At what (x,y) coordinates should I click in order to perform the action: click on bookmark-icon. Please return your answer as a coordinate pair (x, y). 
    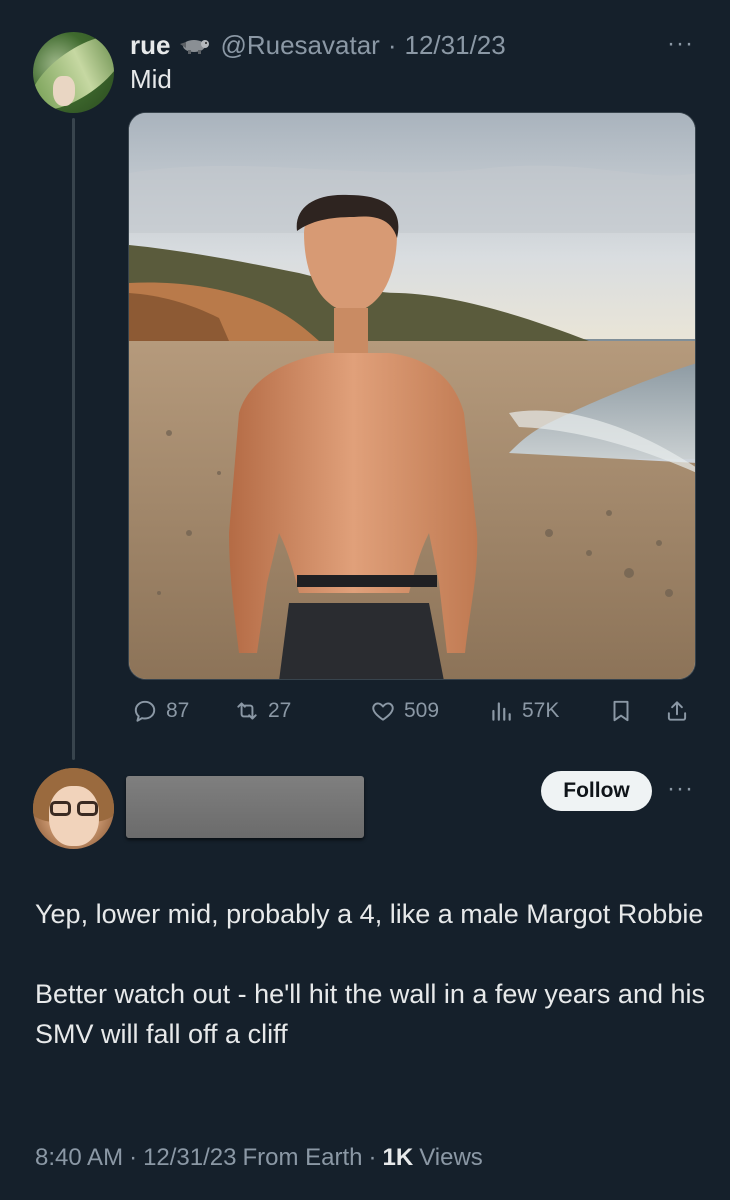
    Looking at the image, I should click on (621, 711).